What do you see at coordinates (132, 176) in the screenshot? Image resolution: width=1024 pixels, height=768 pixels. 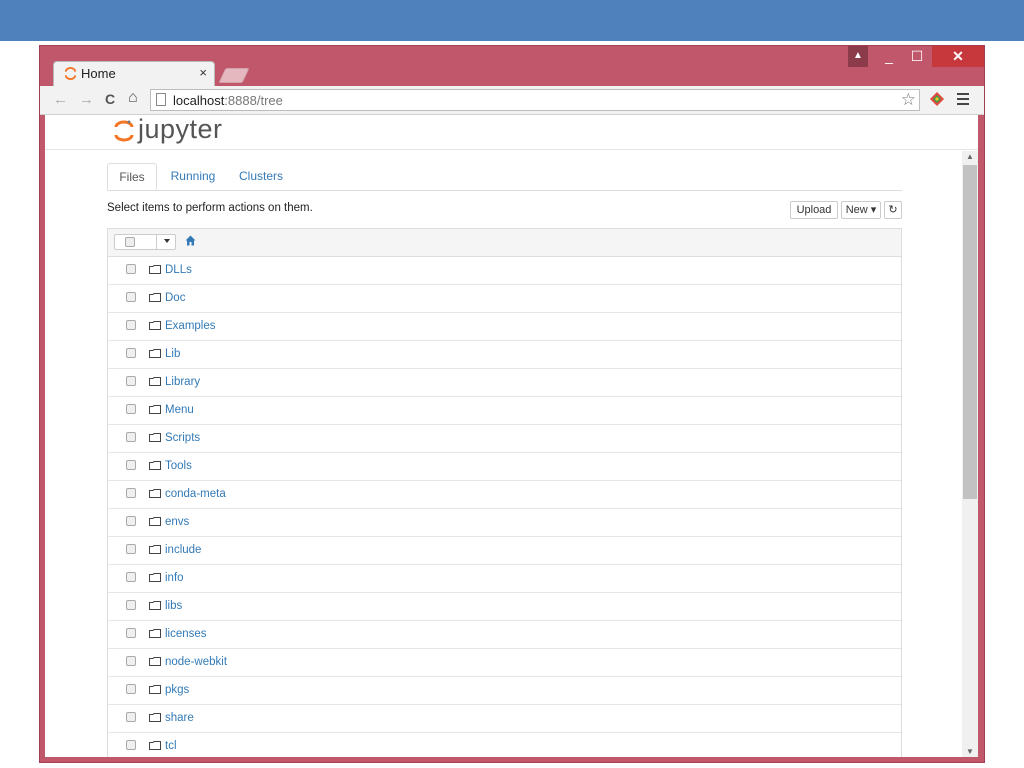 I see `tab-files: Files` at bounding box center [132, 176].